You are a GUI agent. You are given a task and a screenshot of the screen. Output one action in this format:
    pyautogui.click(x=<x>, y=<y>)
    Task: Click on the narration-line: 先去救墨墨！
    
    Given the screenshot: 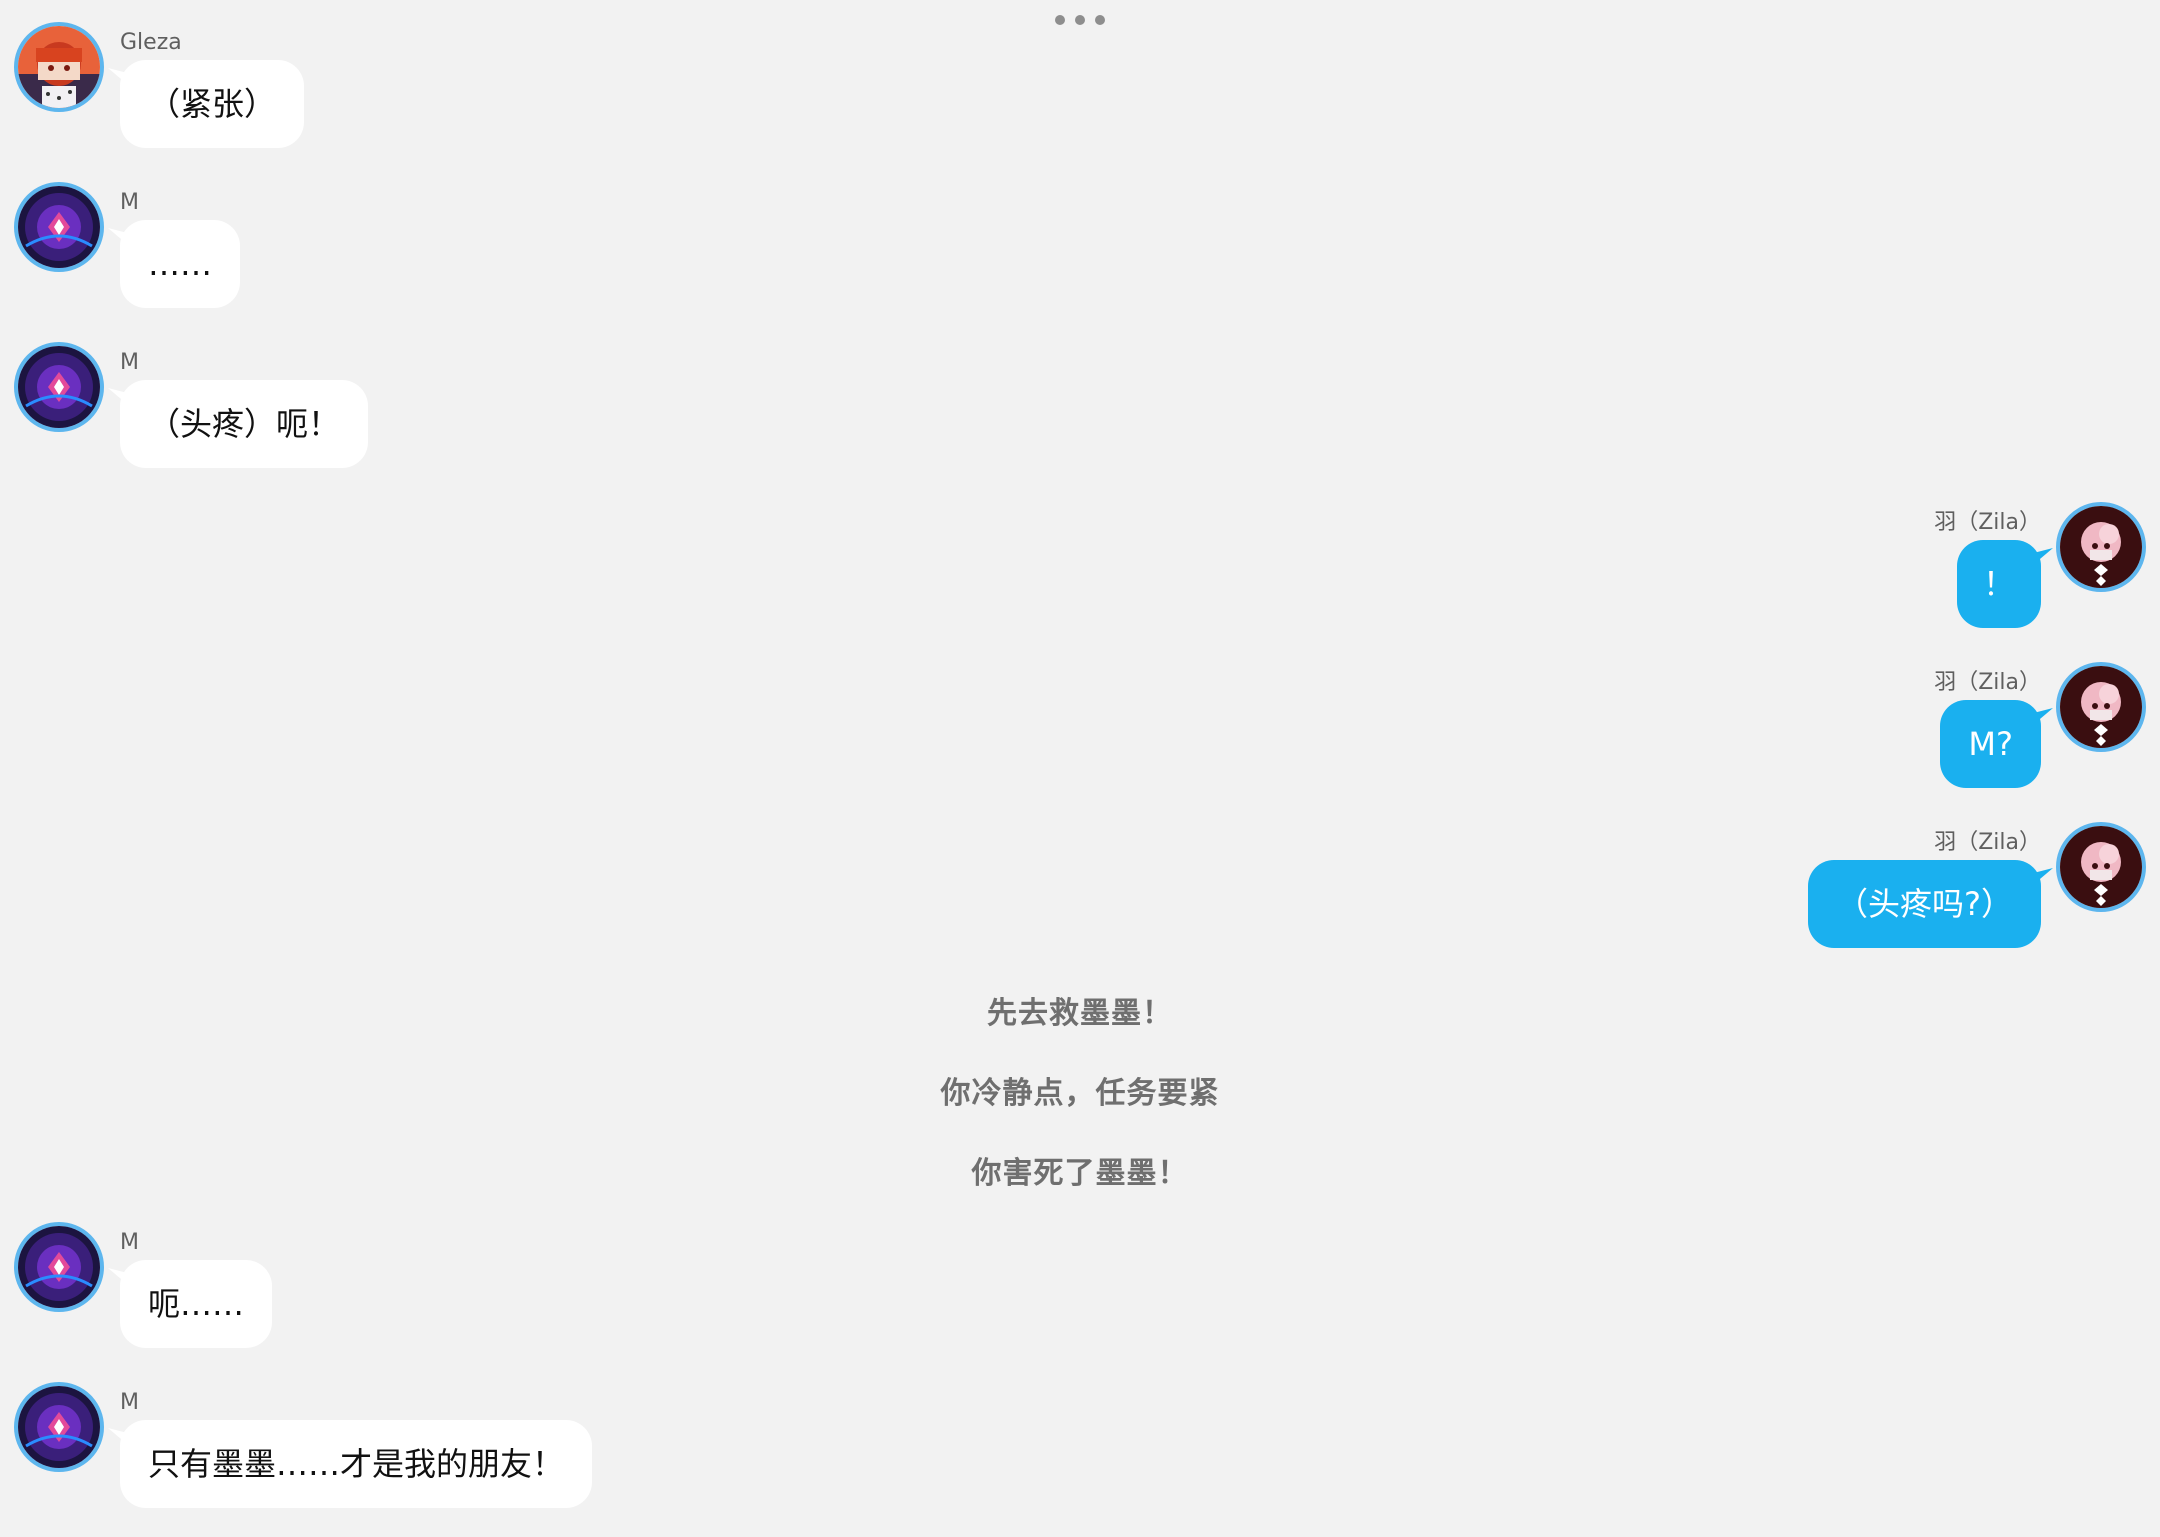 What is the action you would take?
    pyautogui.click(x=1080, y=1013)
    